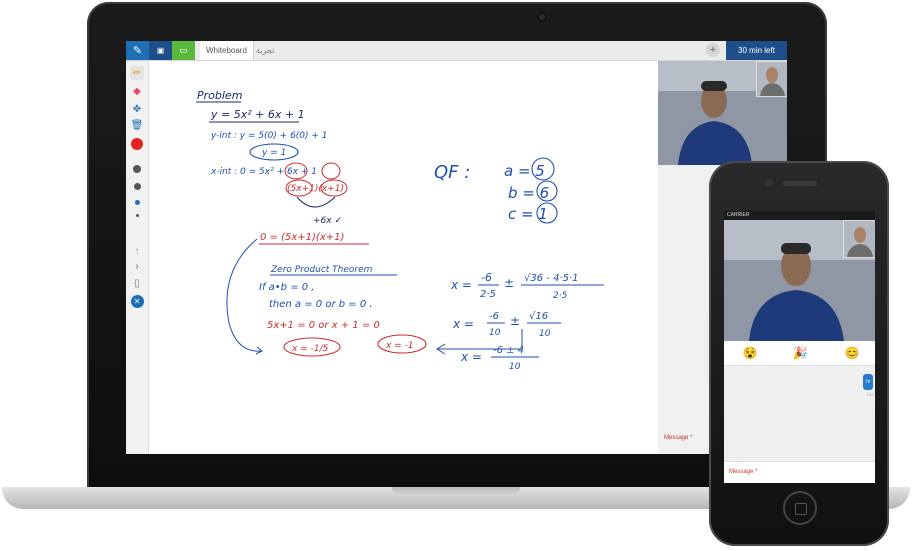  I want to click on phone-frame: CARRIER 😵 🎉 😊 hi 1:57 Message *, so click(799, 353).